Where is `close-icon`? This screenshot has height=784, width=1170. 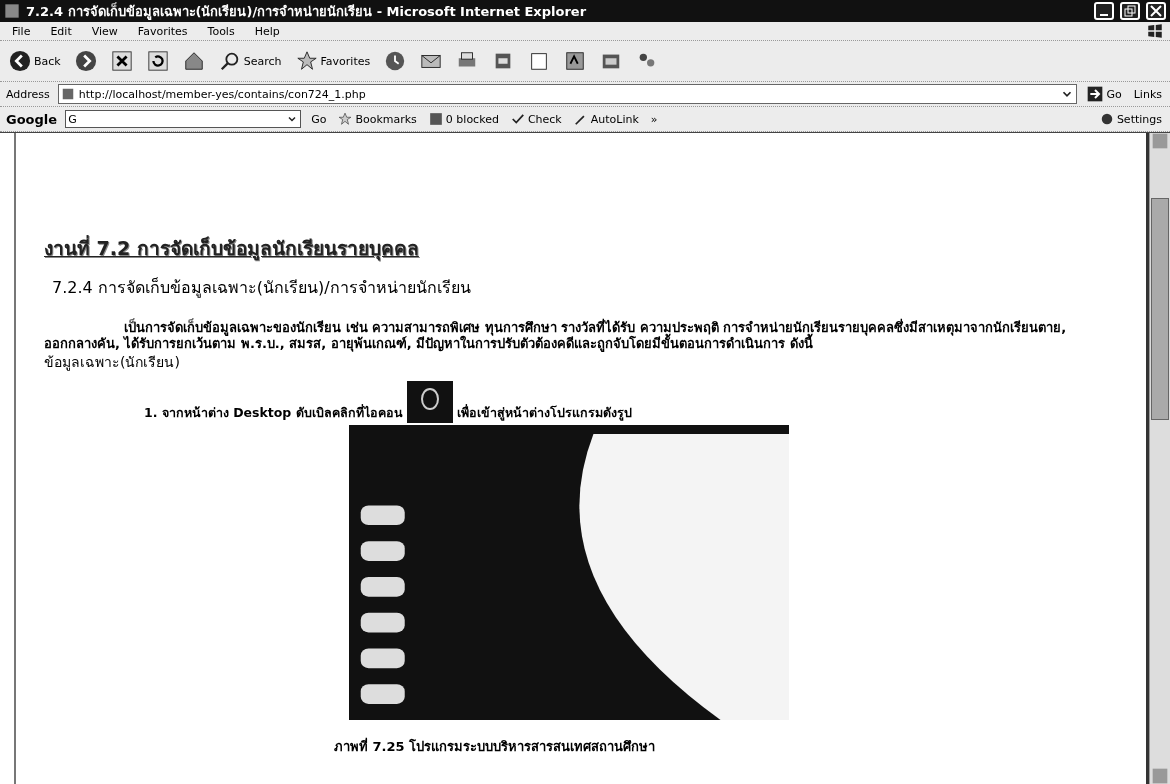 close-icon is located at coordinates (1156, 11).